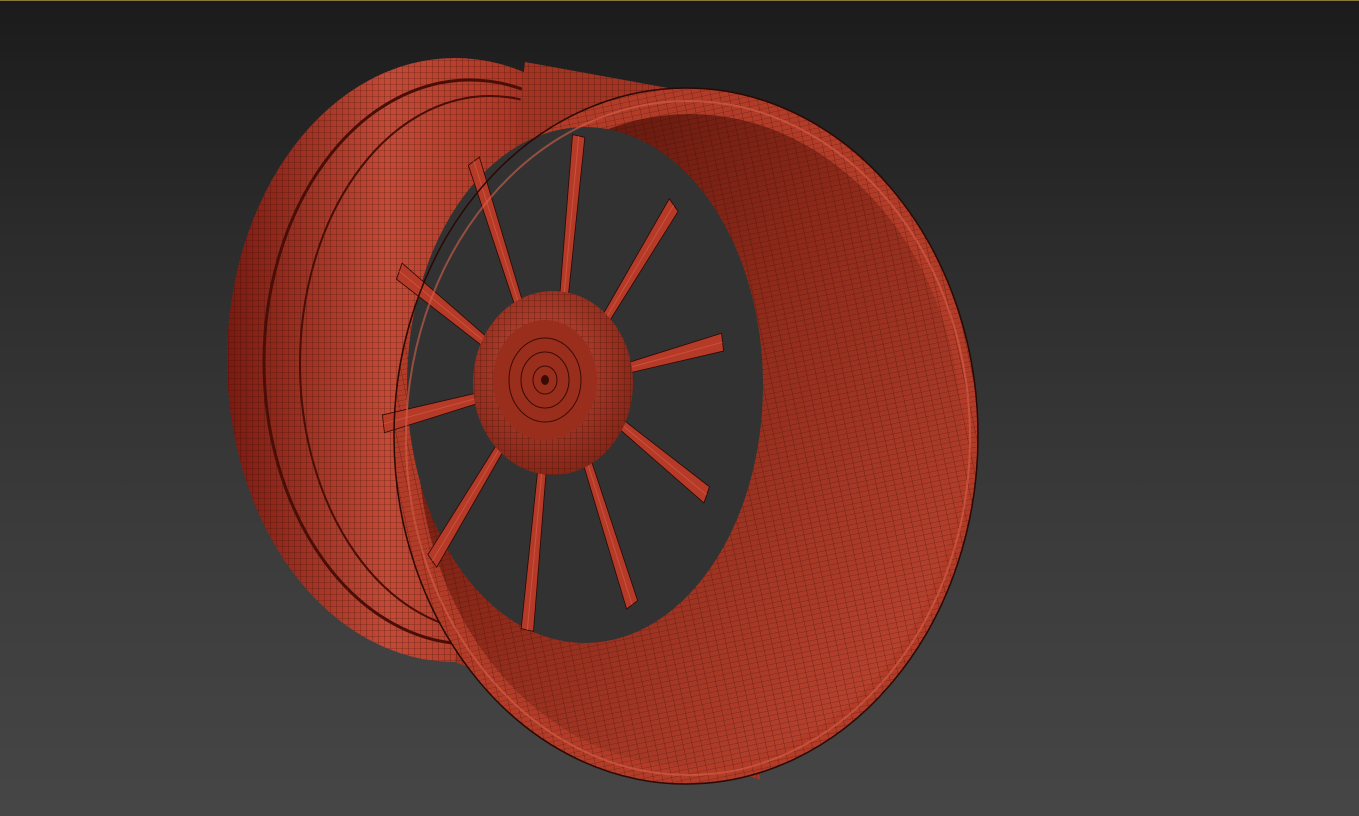  I want to click on center-hub, so click(553, 383).